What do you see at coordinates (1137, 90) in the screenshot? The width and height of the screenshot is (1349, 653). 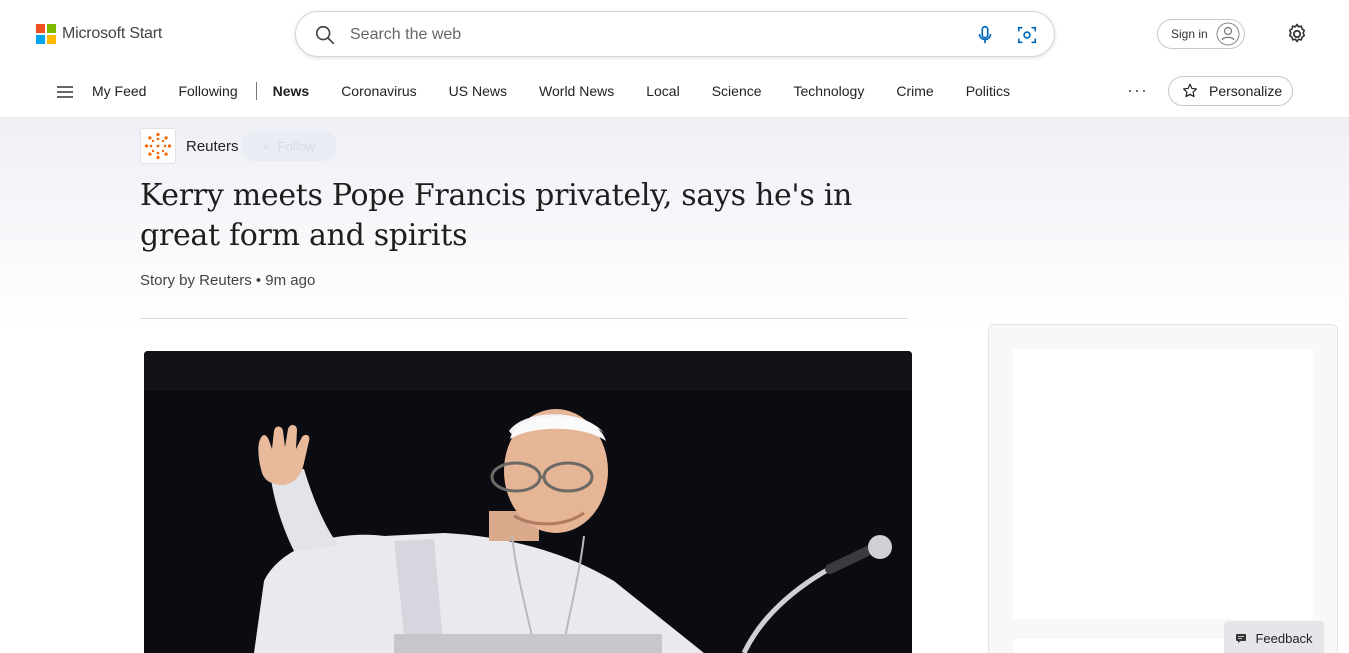 I see `more-categories-button: ···` at bounding box center [1137, 90].